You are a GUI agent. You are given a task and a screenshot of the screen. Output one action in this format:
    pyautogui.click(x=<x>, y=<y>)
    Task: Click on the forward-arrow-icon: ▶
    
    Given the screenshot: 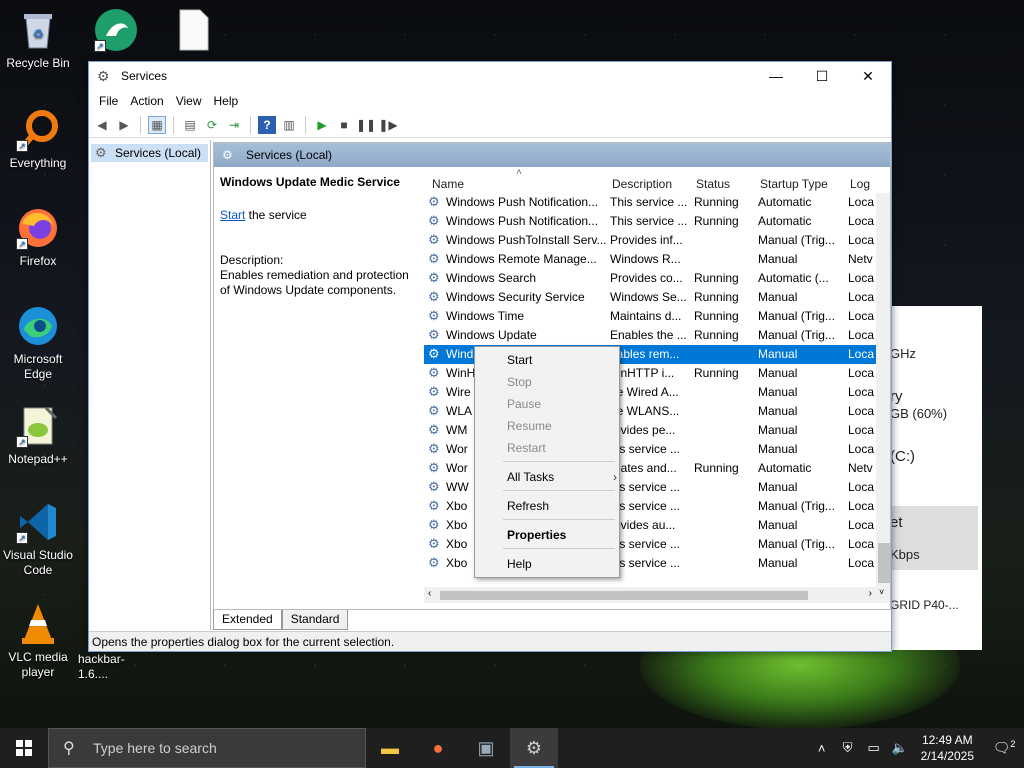 What is the action you would take?
    pyautogui.click(x=124, y=125)
    